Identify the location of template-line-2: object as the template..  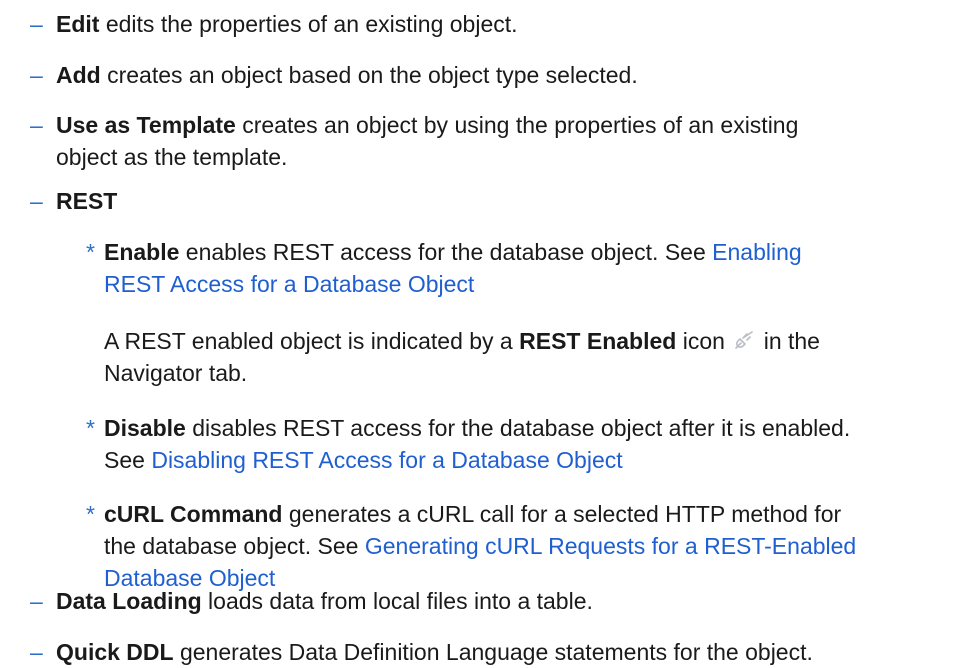
(172, 157).